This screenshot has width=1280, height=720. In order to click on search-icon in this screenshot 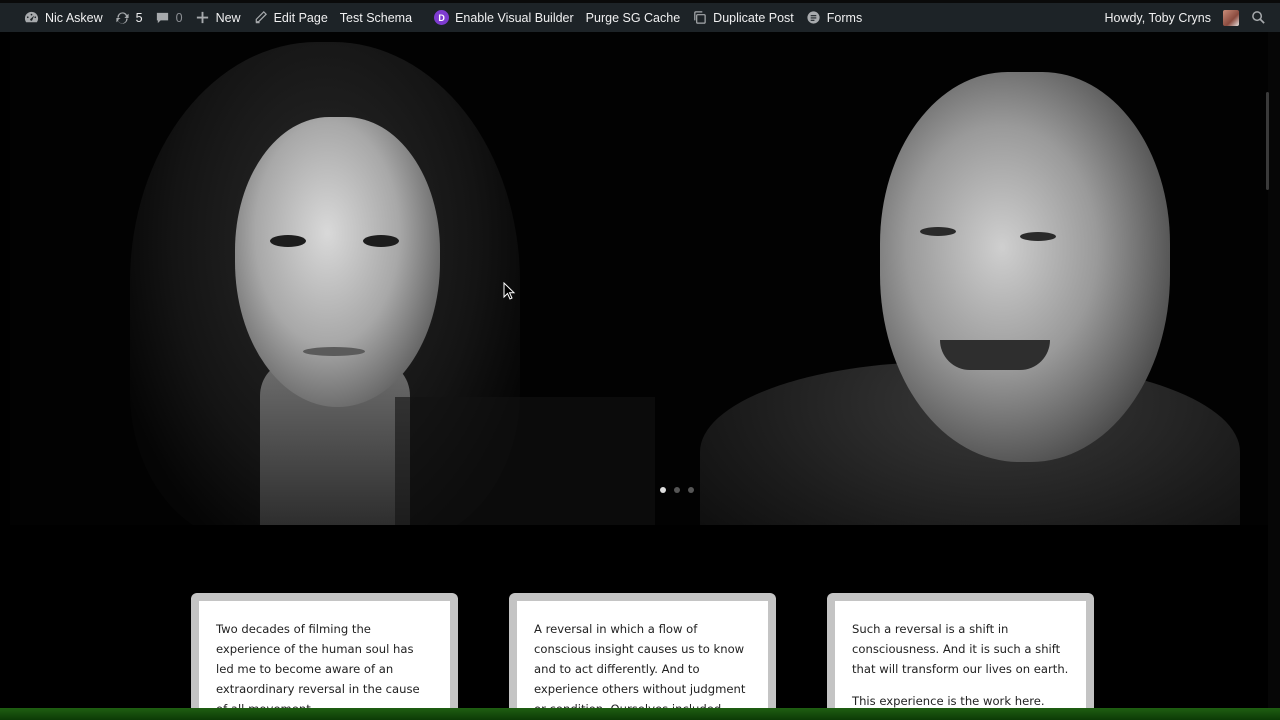, I will do `click(1258, 17)`.